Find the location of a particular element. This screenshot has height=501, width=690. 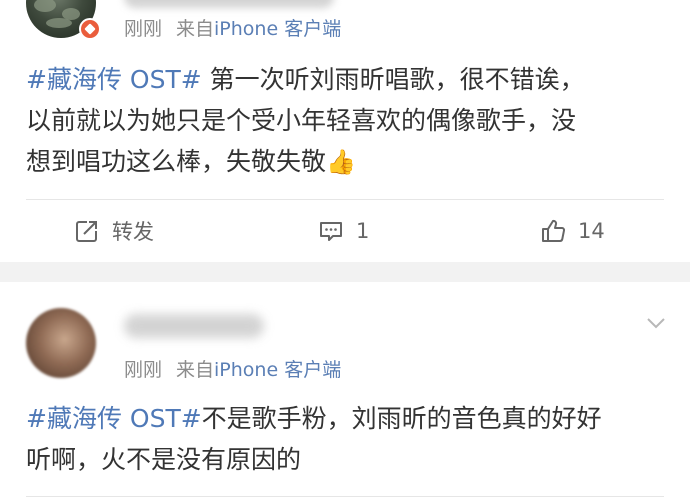

post-text-line: 想到唱功这么棒，失敬失敬 is located at coordinates (176, 161).